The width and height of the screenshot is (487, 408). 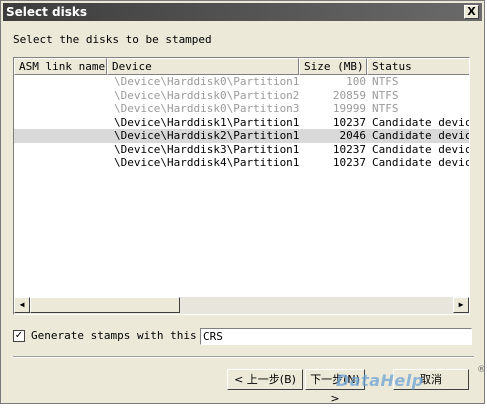 I want to click on device-cell: \Device\Harddisk4\Partition1, so click(x=207, y=162).